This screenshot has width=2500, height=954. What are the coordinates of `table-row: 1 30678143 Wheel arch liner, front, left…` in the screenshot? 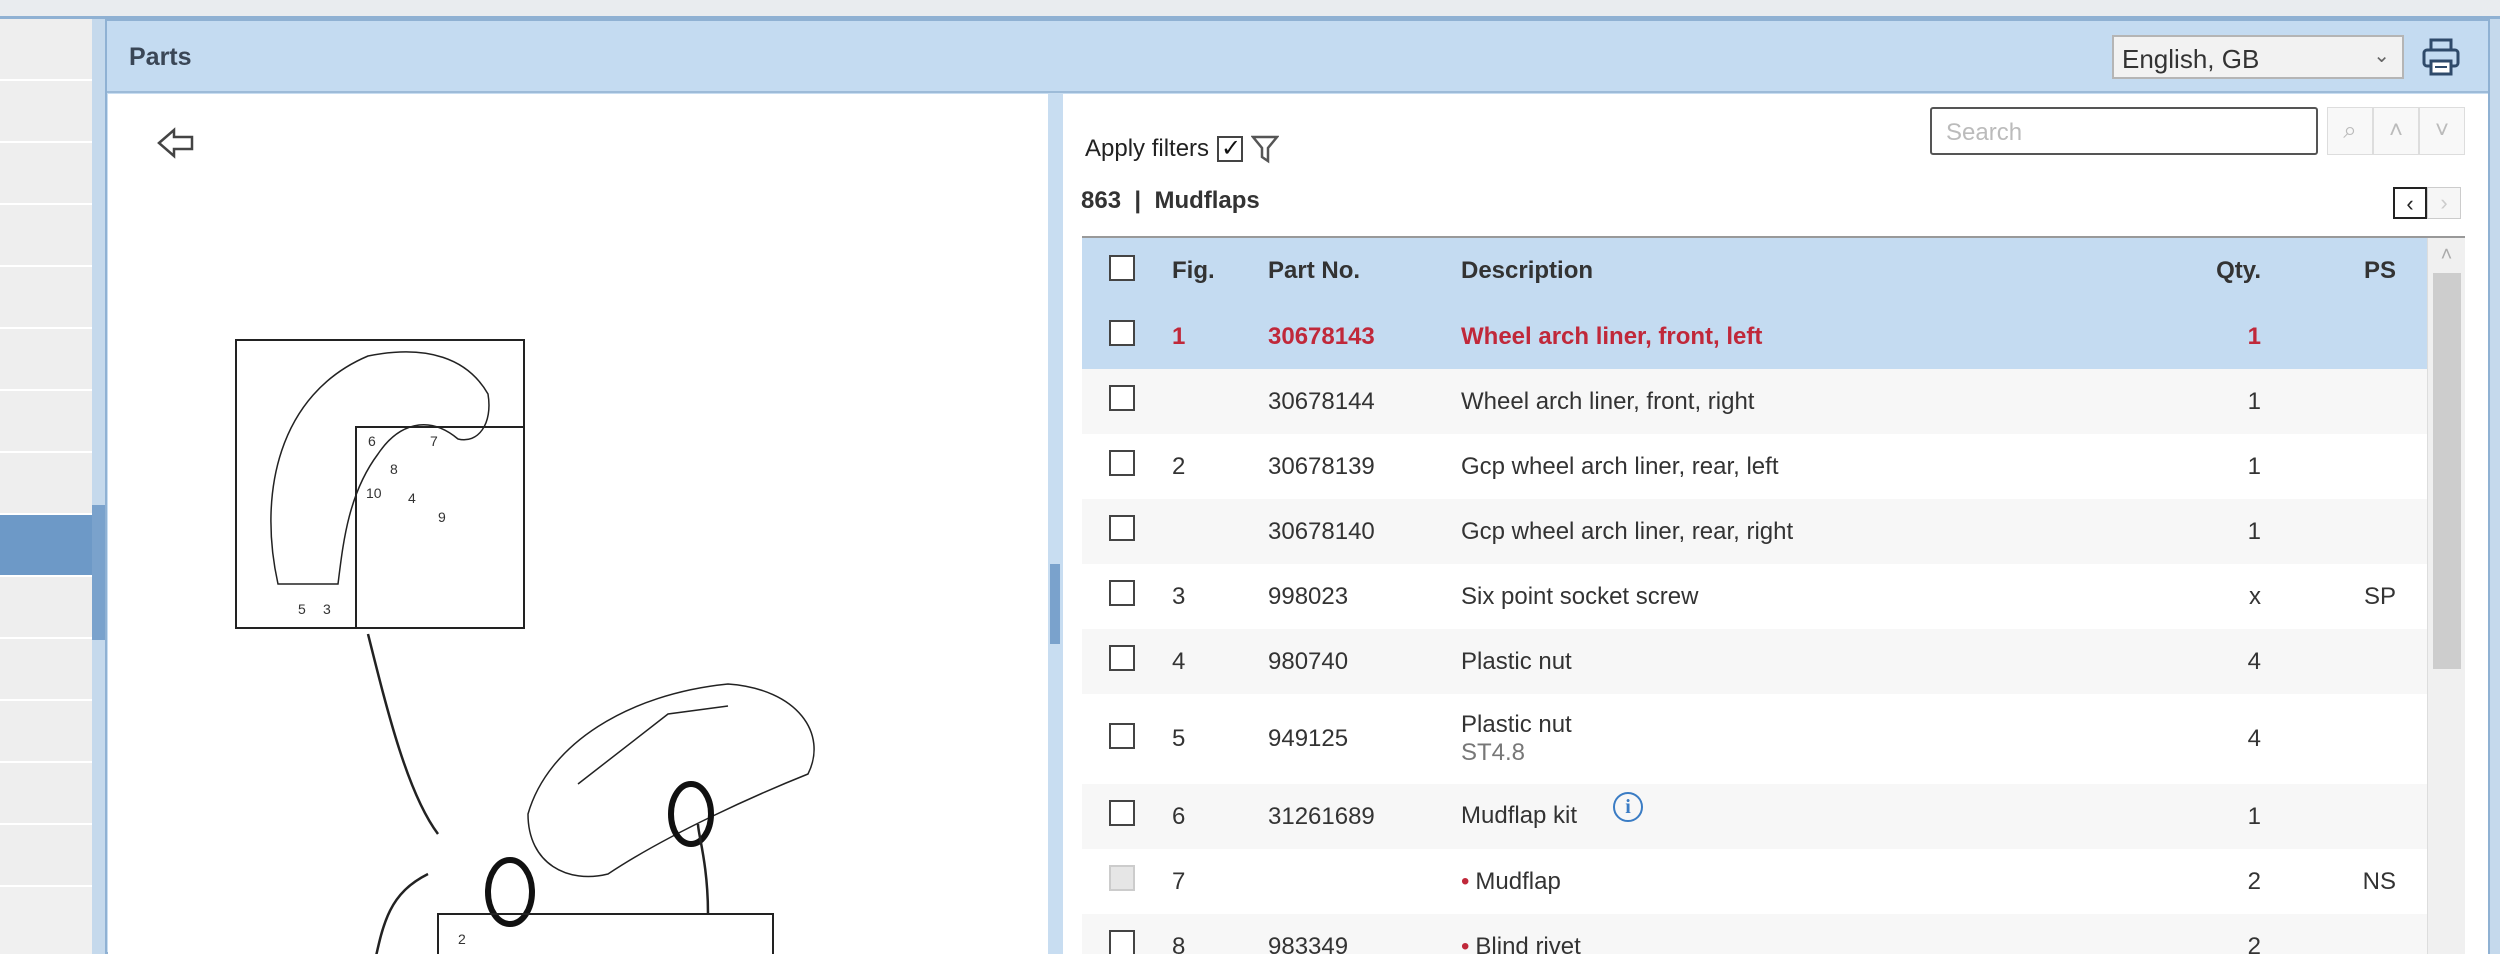 It's located at (1773, 336).